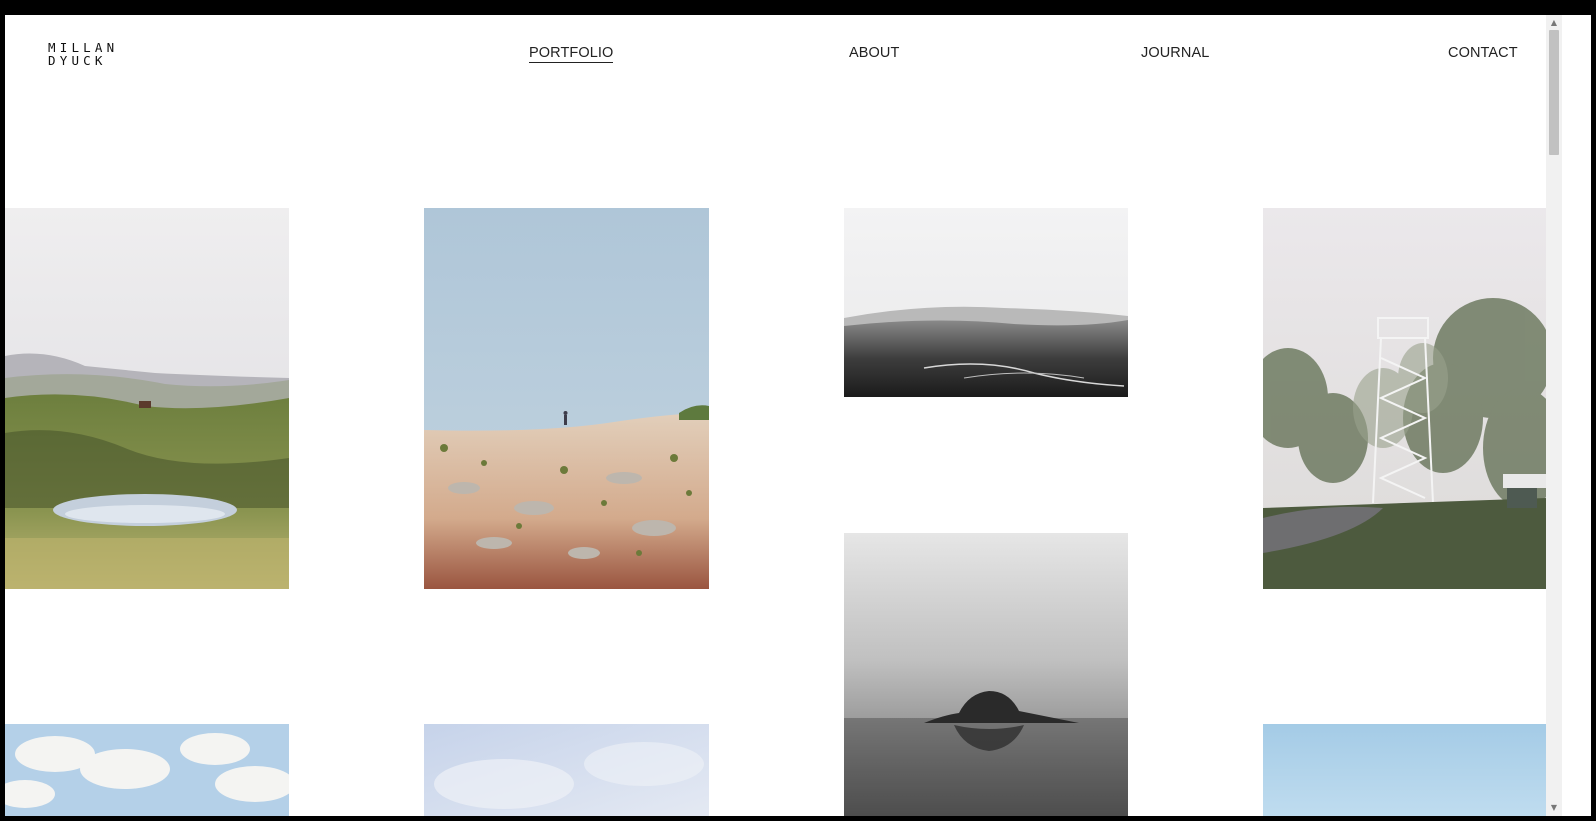  Describe the element at coordinates (1554, 808) in the screenshot. I see `scroll-down-arrow-icon: ▼` at that location.